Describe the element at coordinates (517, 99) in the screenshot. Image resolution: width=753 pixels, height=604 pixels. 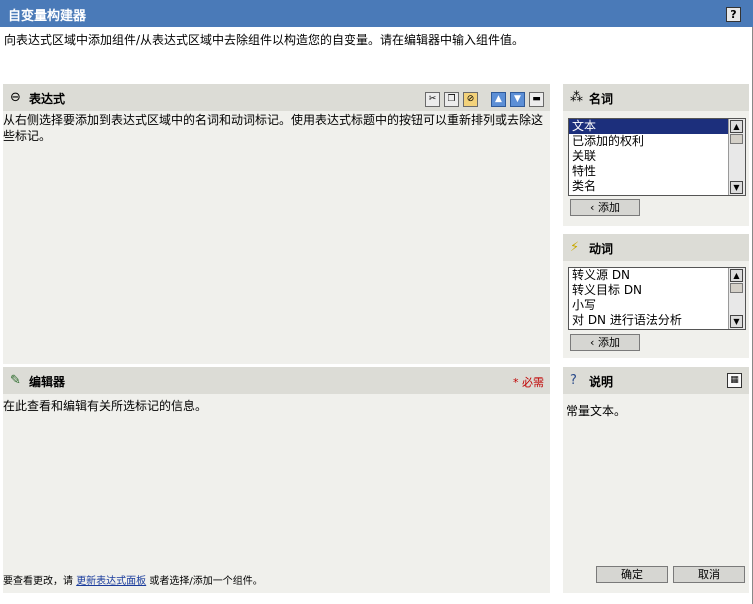
I see `move-down-icon: ▼` at that location.